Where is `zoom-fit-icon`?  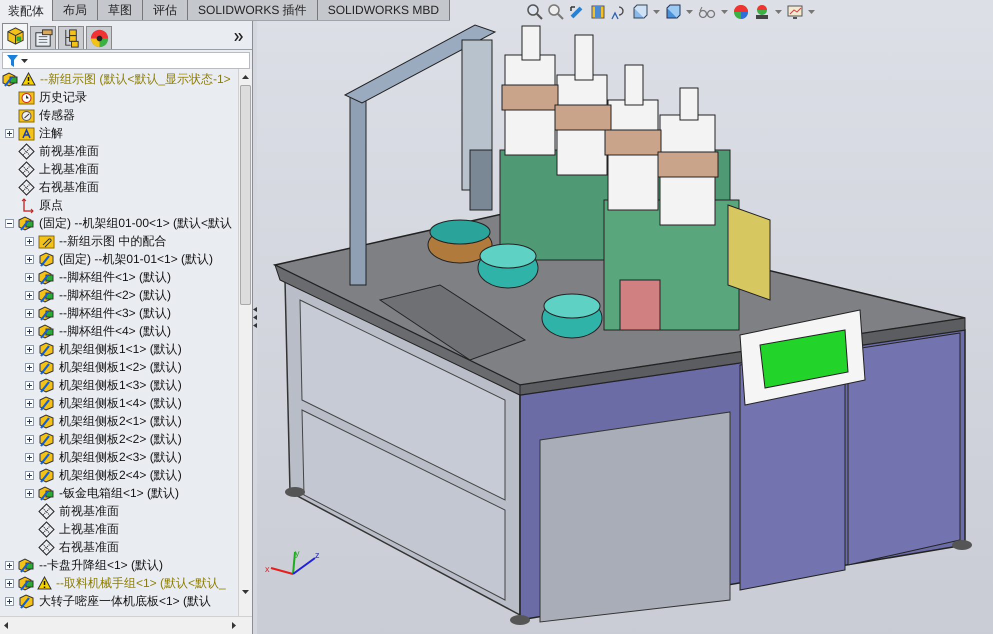
zoom-fit-icon is located at coordinates (535, 12).